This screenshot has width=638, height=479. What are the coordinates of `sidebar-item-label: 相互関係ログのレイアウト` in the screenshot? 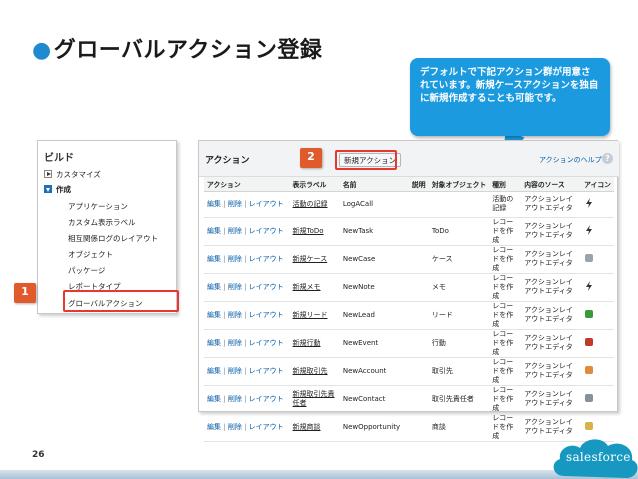 It's located at (113, 238).